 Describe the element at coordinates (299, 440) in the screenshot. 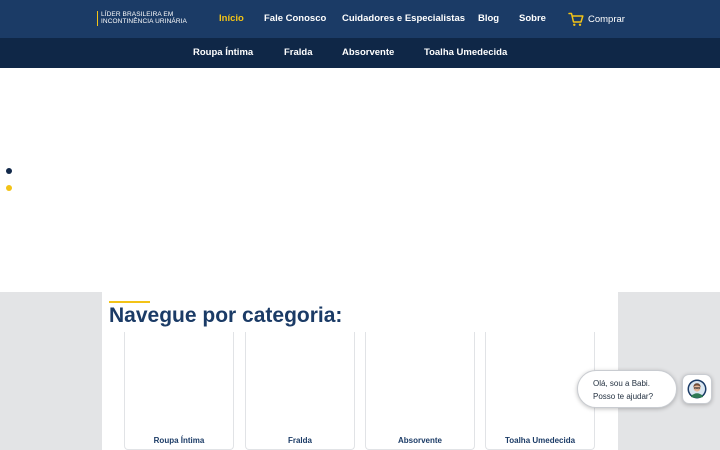

I see `category-card-label: Fralda` at that location.